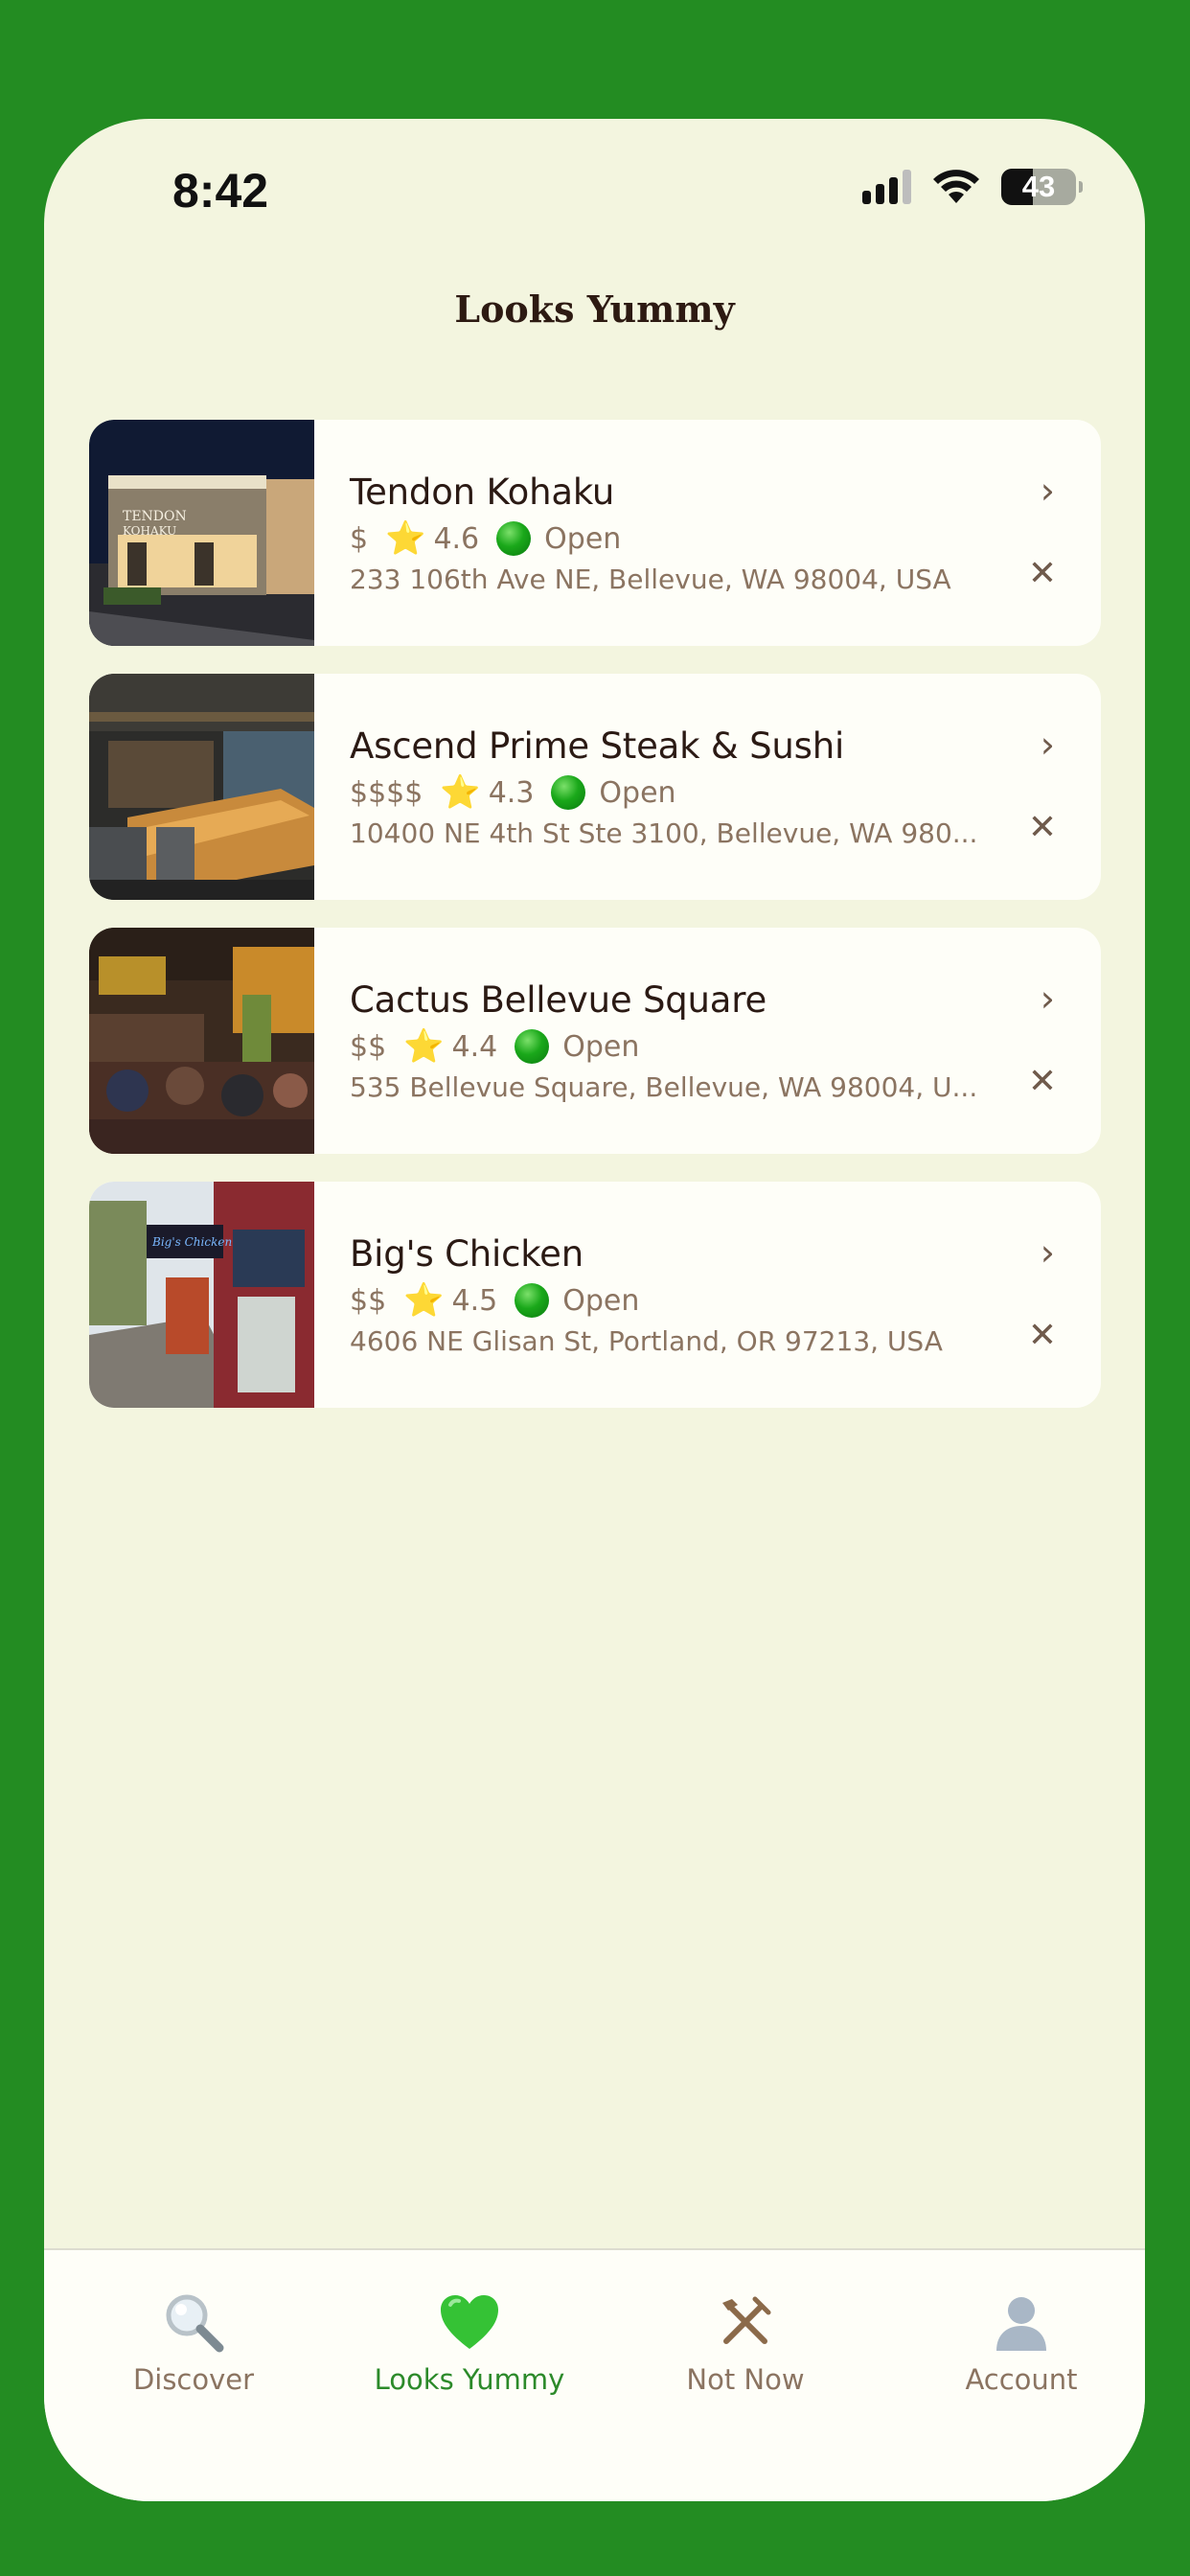 The image size is (1190, 2576). I want to click on tab-label: Discover, so click(194, 2379).